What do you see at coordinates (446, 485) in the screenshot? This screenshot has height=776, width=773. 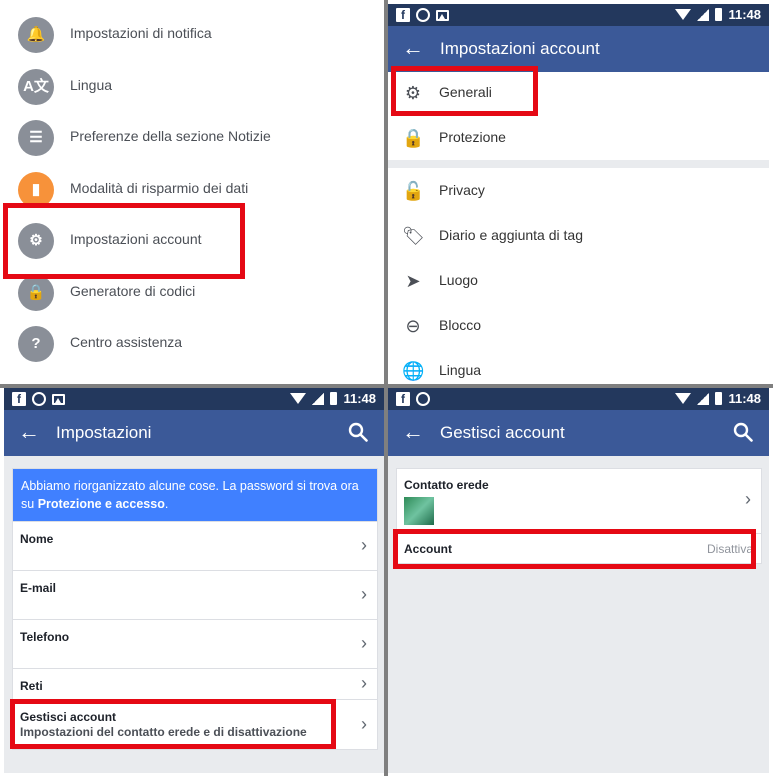 I see `legacy-contact-label: Contatto erede` at bounding box center [446, 485].